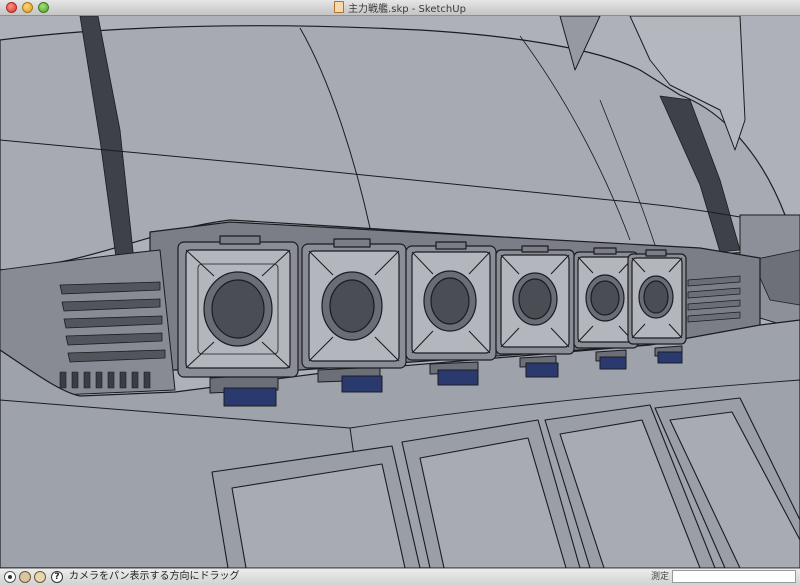  Describe the element at coordinates (407, 9) in the screenshot. I see `window-title-text: 主力戦艦.skp - SketchUp` at that location.